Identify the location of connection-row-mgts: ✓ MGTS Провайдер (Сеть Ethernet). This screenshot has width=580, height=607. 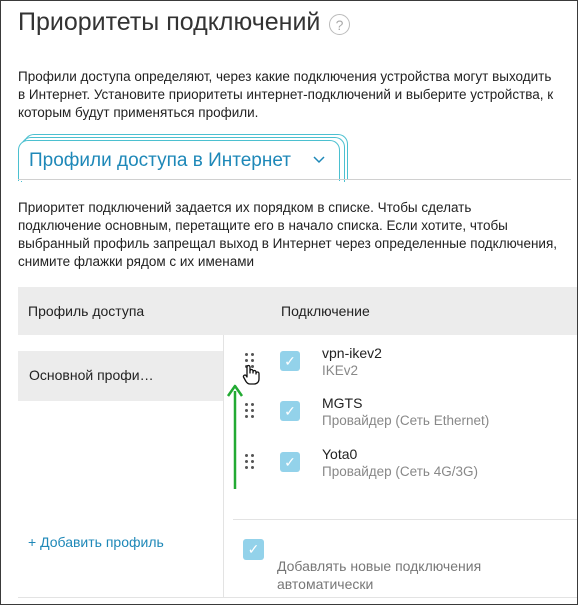
(403, 420).